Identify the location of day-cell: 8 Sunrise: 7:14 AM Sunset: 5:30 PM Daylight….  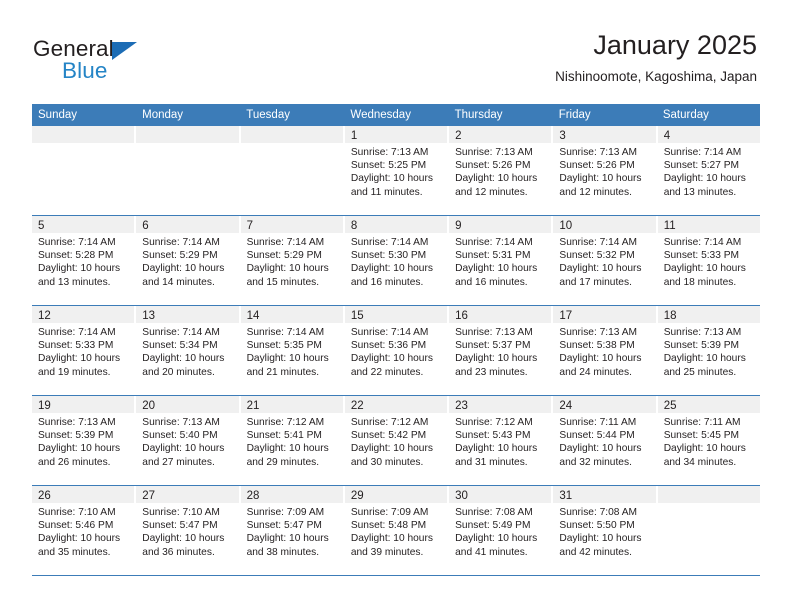
(397, 260).